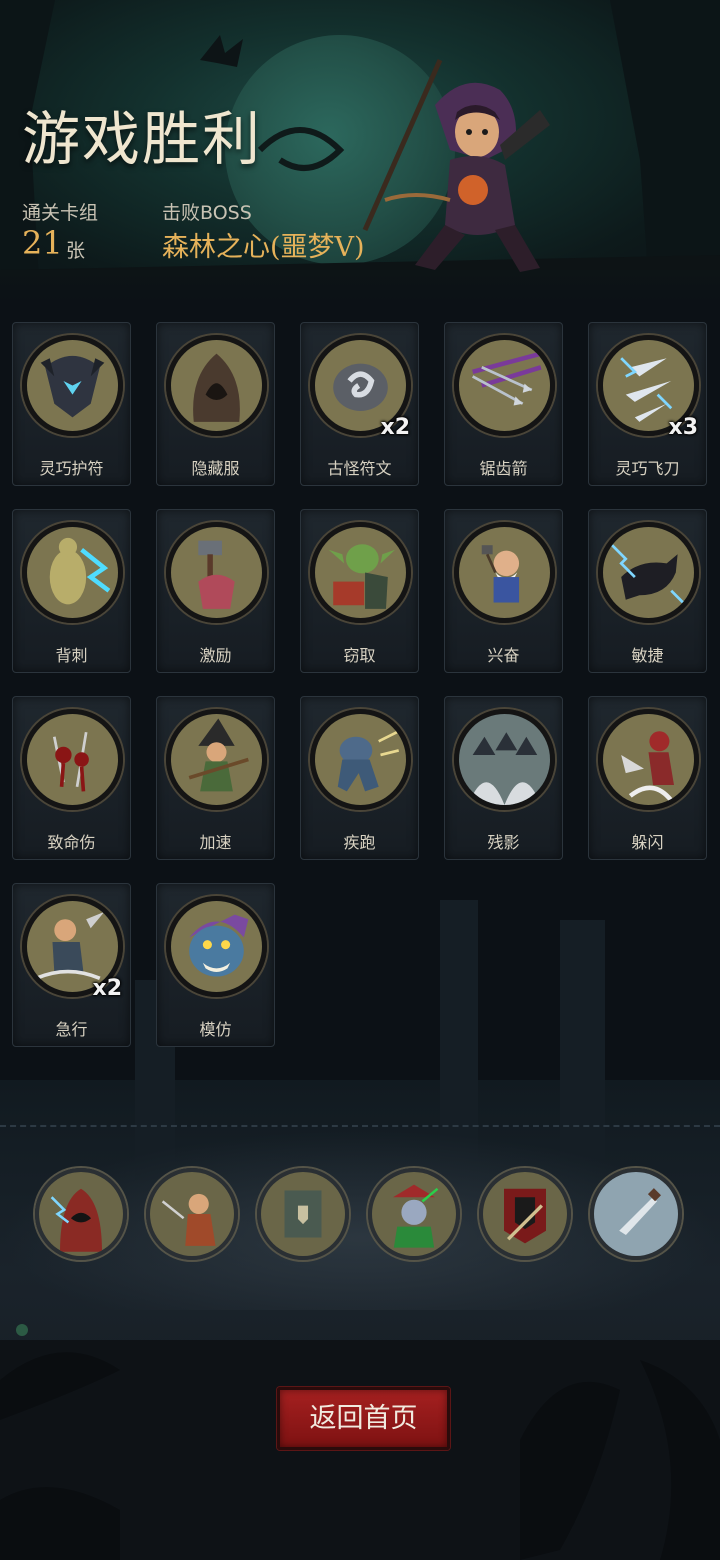  What do you see at coordinates (215, 842) in the screenshot?
I see `card-name: 加速` at bounding box center [215, 842].